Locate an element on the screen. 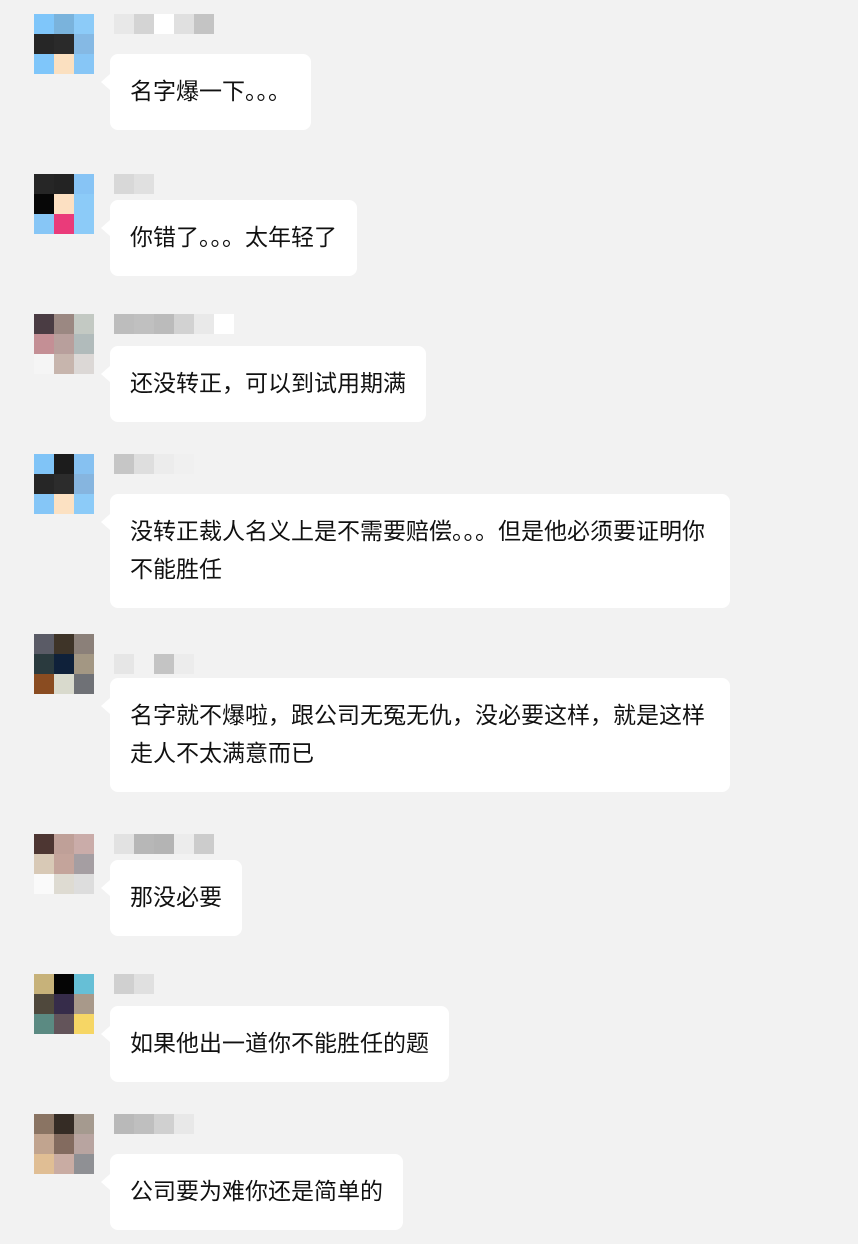 The image size is (858, 1244). message-bubble: 公司要为难你还是简单的 is located at coordinates (252, 1192).